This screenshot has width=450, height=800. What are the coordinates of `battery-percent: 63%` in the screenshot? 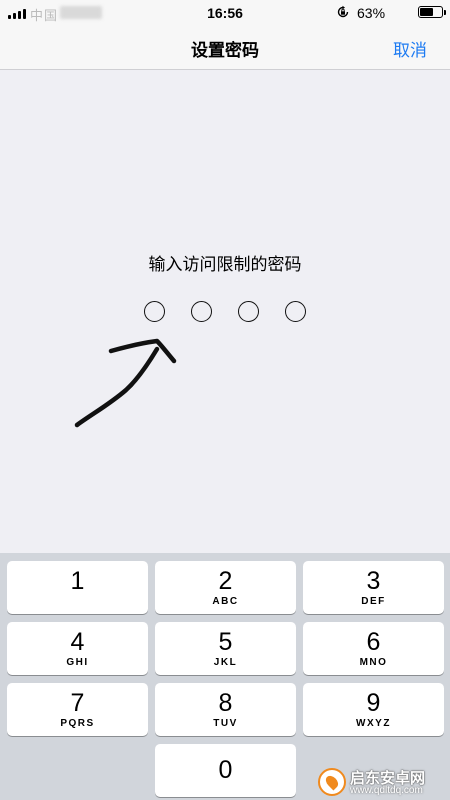 It's located at (371, 13).